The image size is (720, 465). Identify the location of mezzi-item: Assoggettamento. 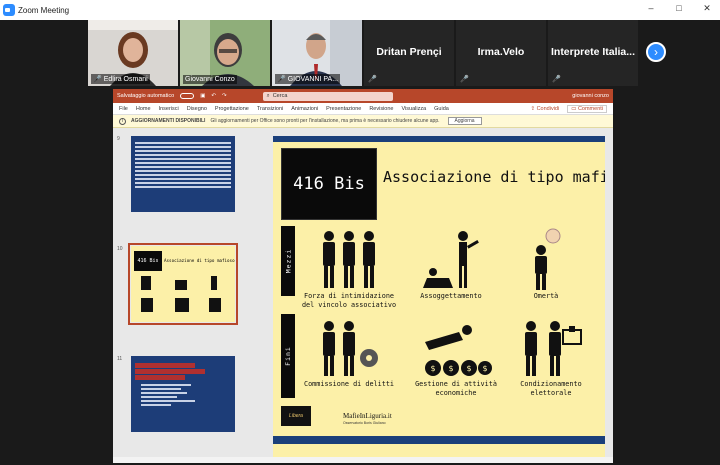
(451, 264).